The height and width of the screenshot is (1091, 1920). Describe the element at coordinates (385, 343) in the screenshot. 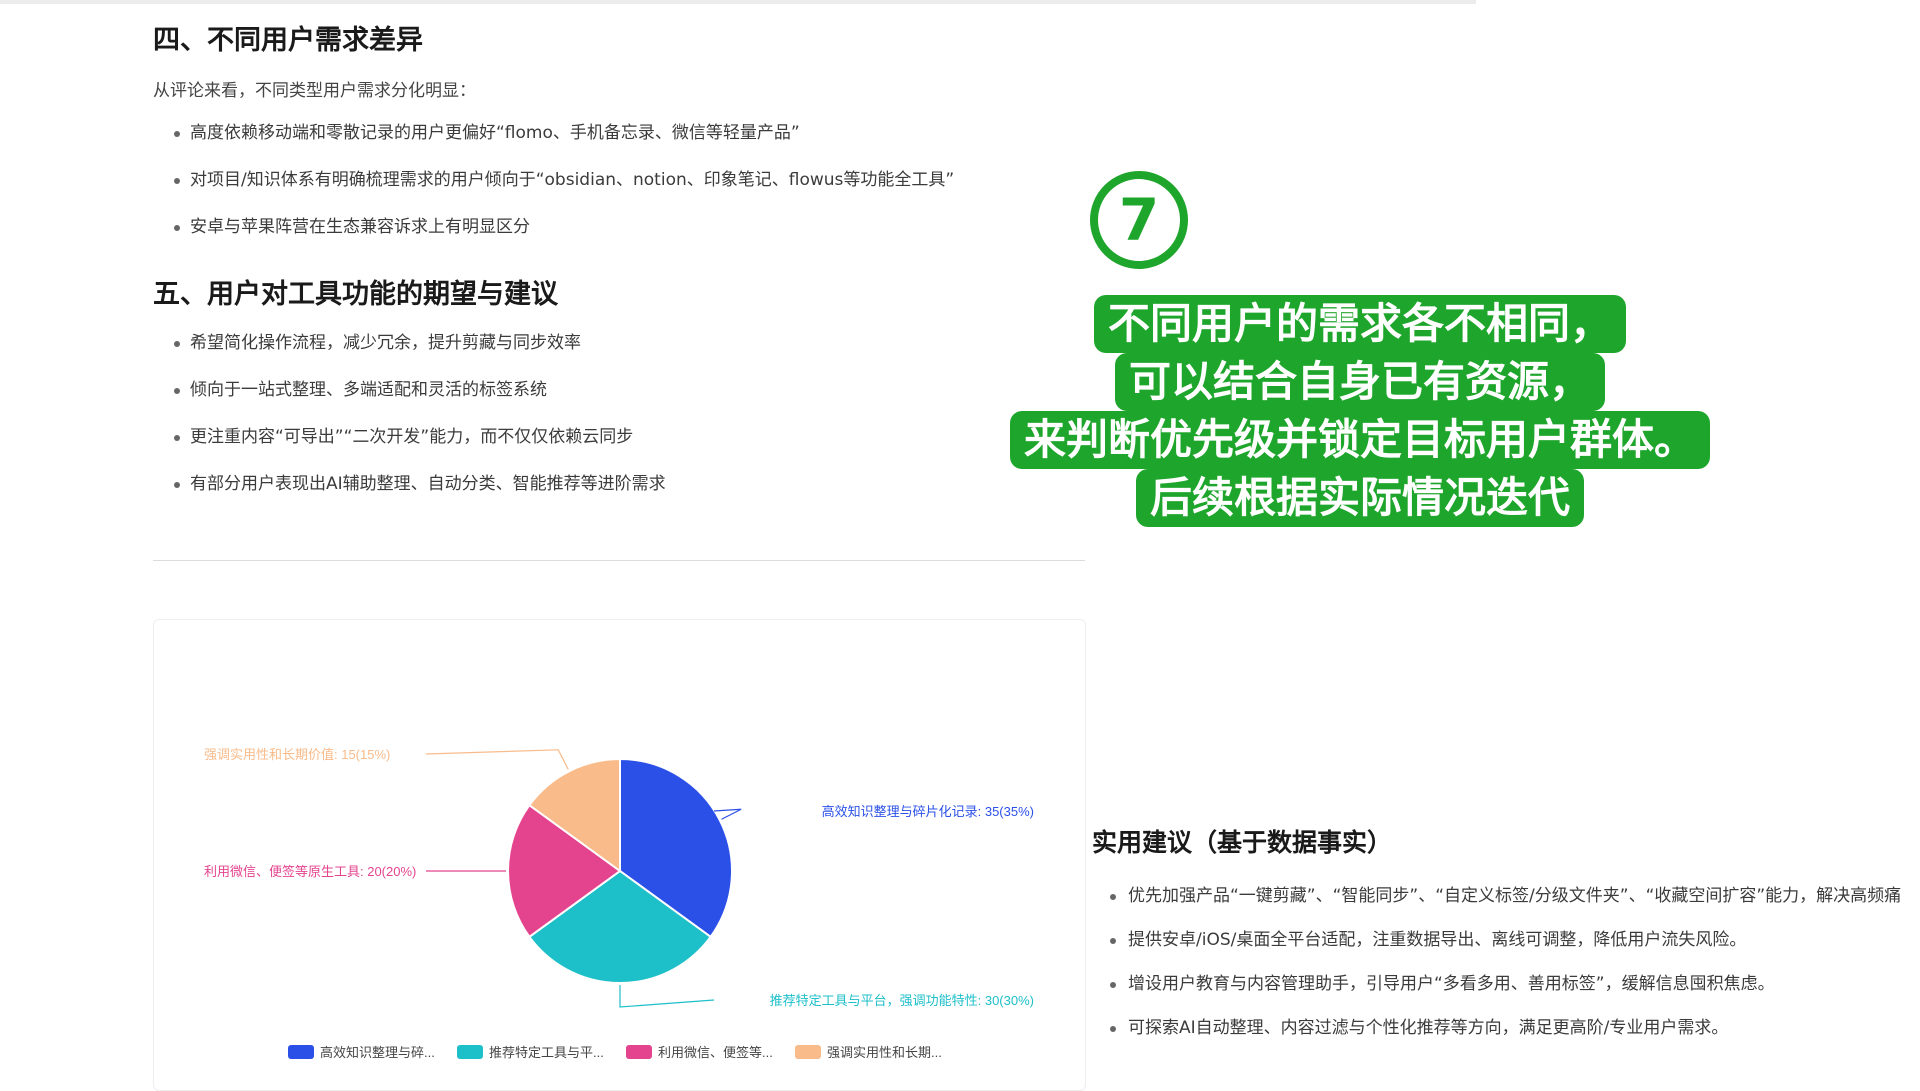

I see `list-item-text: 希望简化操作流程，减少冗余，提升剪藏与同步效率` at that location.